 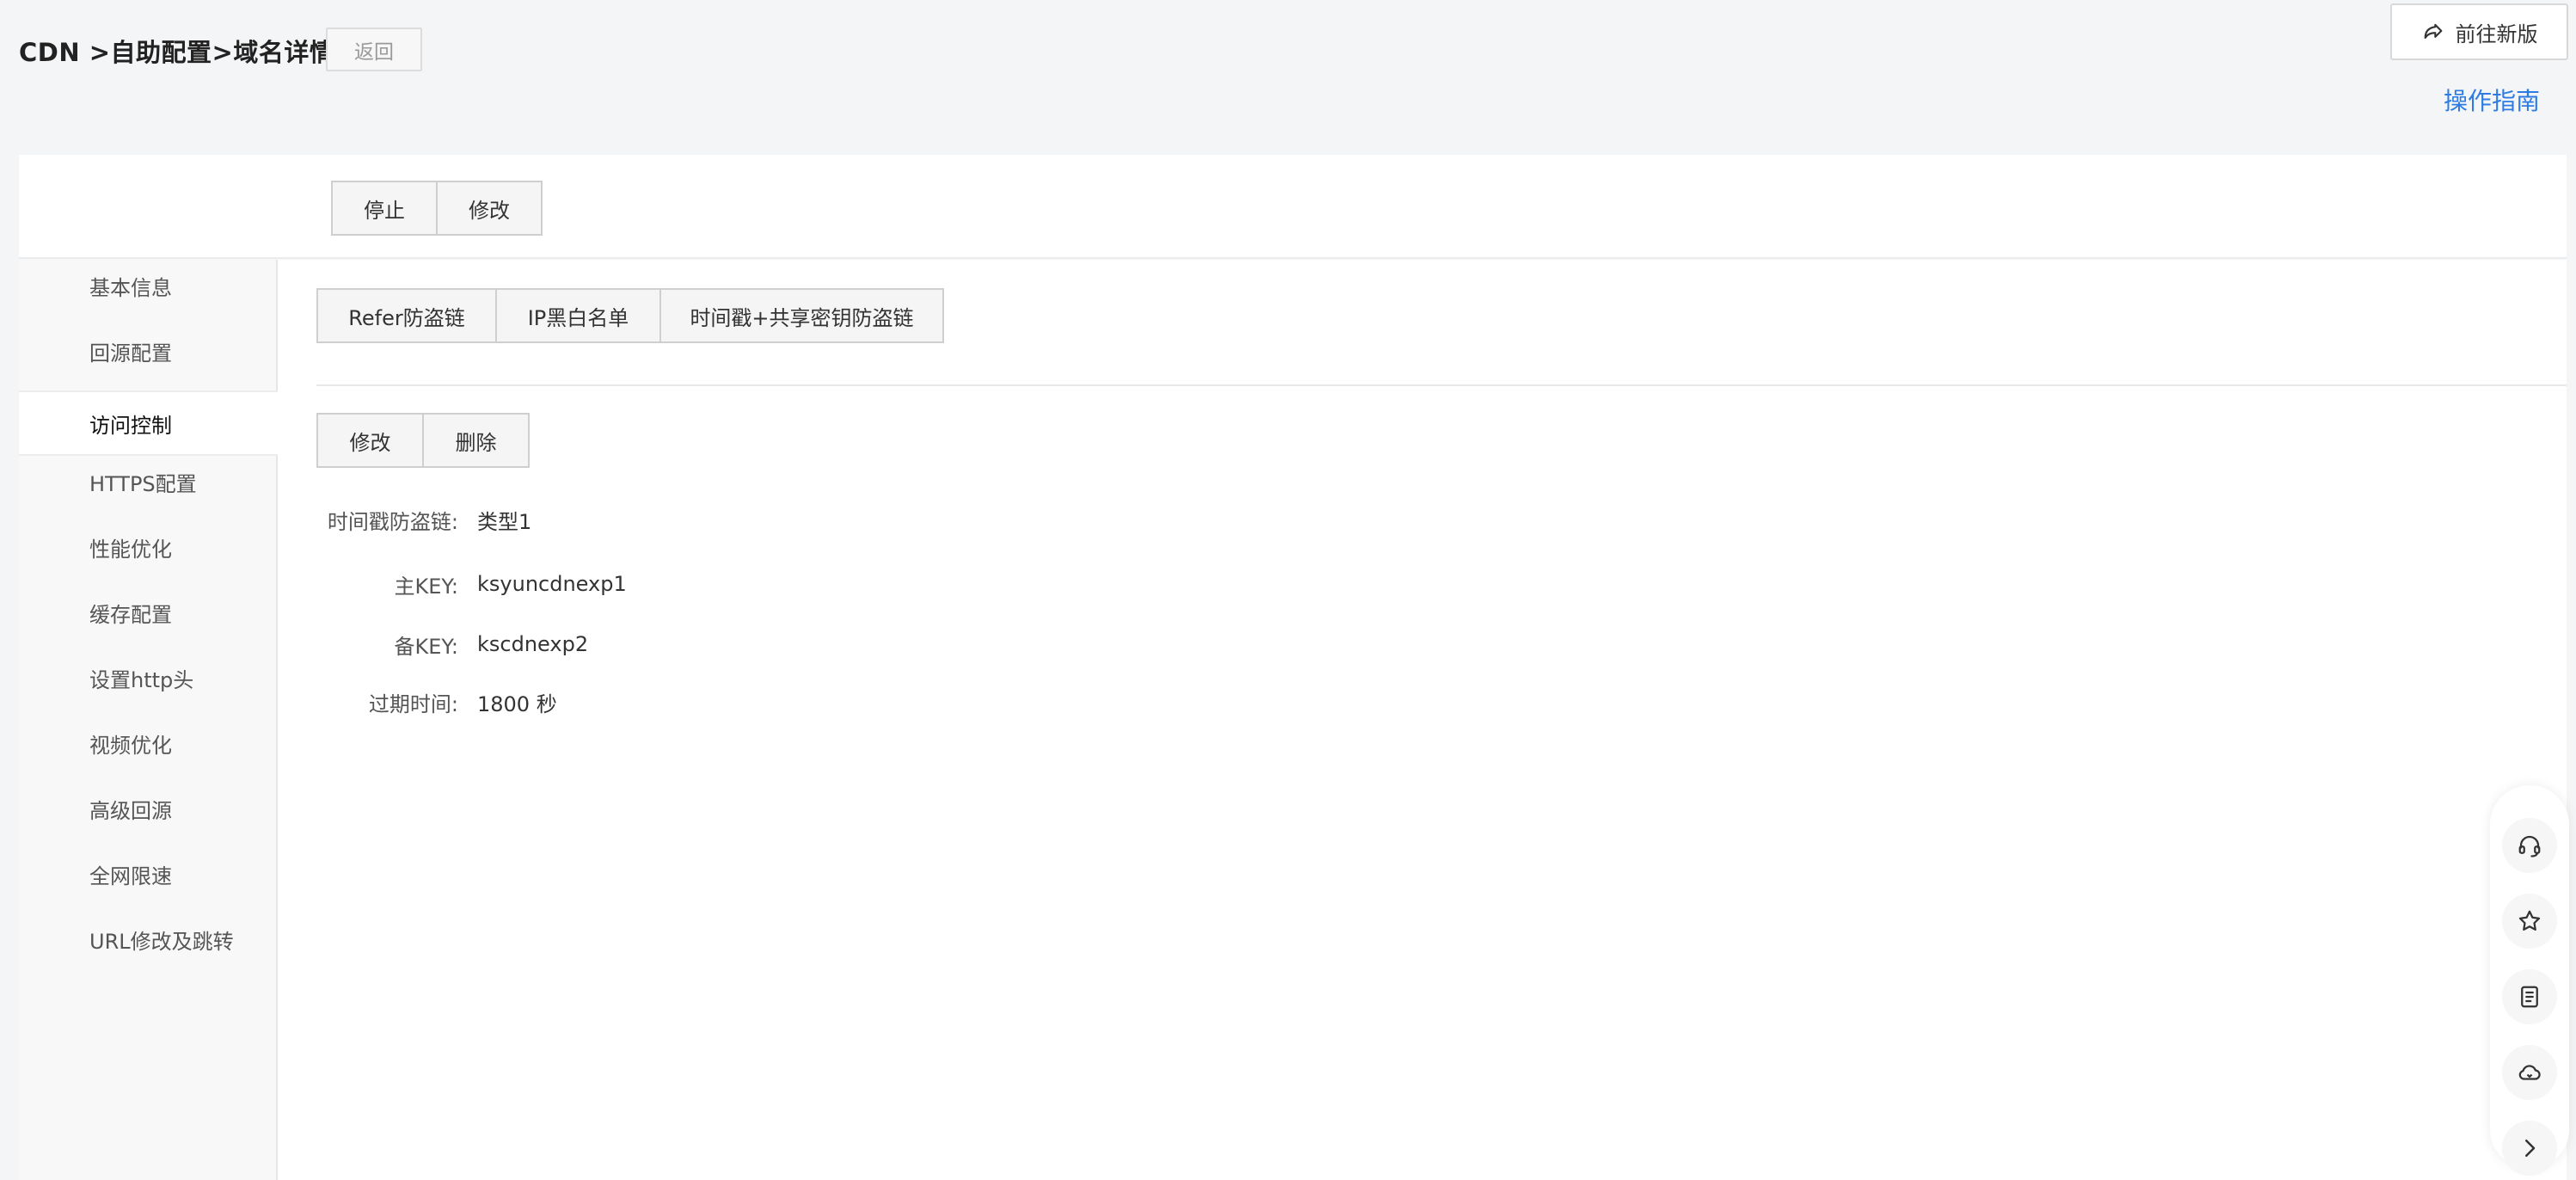 I want to click on action-bar: 停止 修改, so click(x=1293, y=207).